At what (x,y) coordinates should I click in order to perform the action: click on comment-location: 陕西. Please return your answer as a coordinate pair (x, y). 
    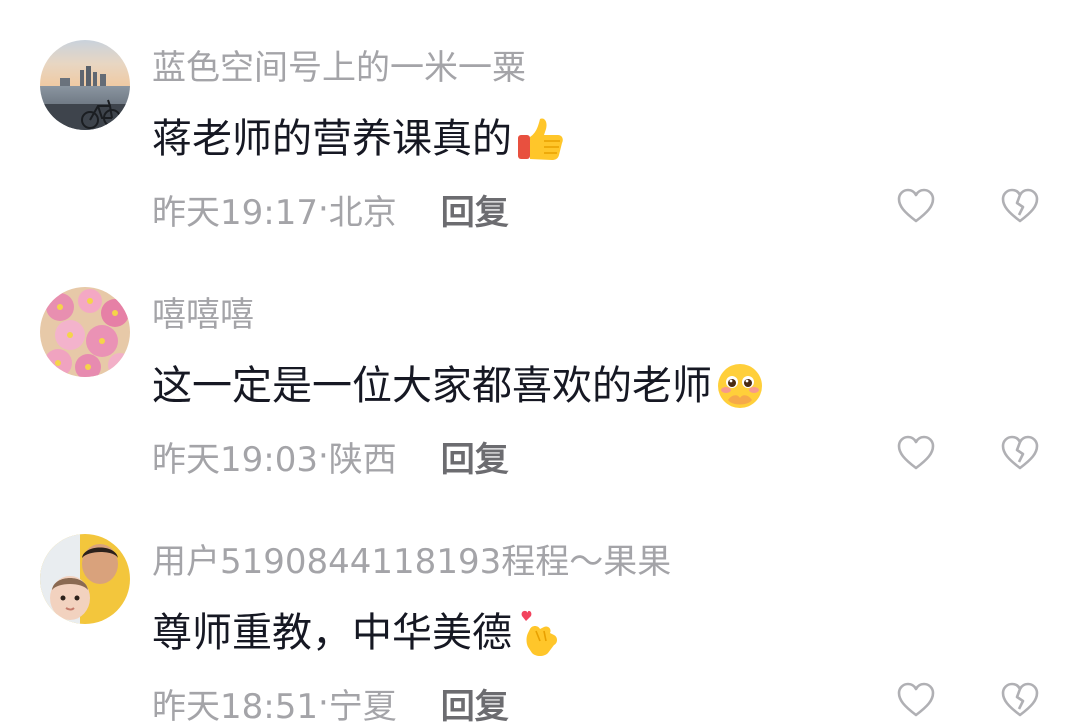
    Looking at the image, I should click on (362, 459).